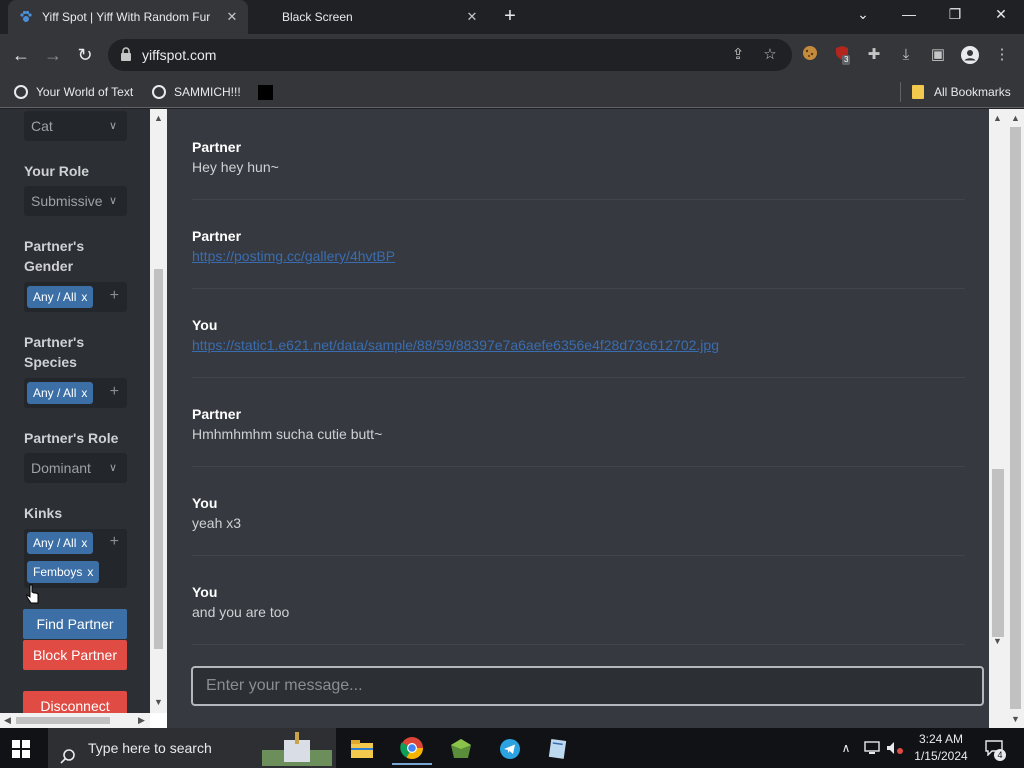 The width and height of the screenshot is (1024, 768). Describe the element at coordinates (412, 749) in the screenshot. I see `chrome-icon` at that location.